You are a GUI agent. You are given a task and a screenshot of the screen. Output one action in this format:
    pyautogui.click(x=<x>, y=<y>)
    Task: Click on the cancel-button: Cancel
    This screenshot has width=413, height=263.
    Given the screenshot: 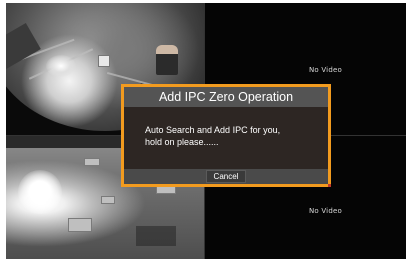 What is the action you would take?
    pyautogui.click(x=226, y=176)
    